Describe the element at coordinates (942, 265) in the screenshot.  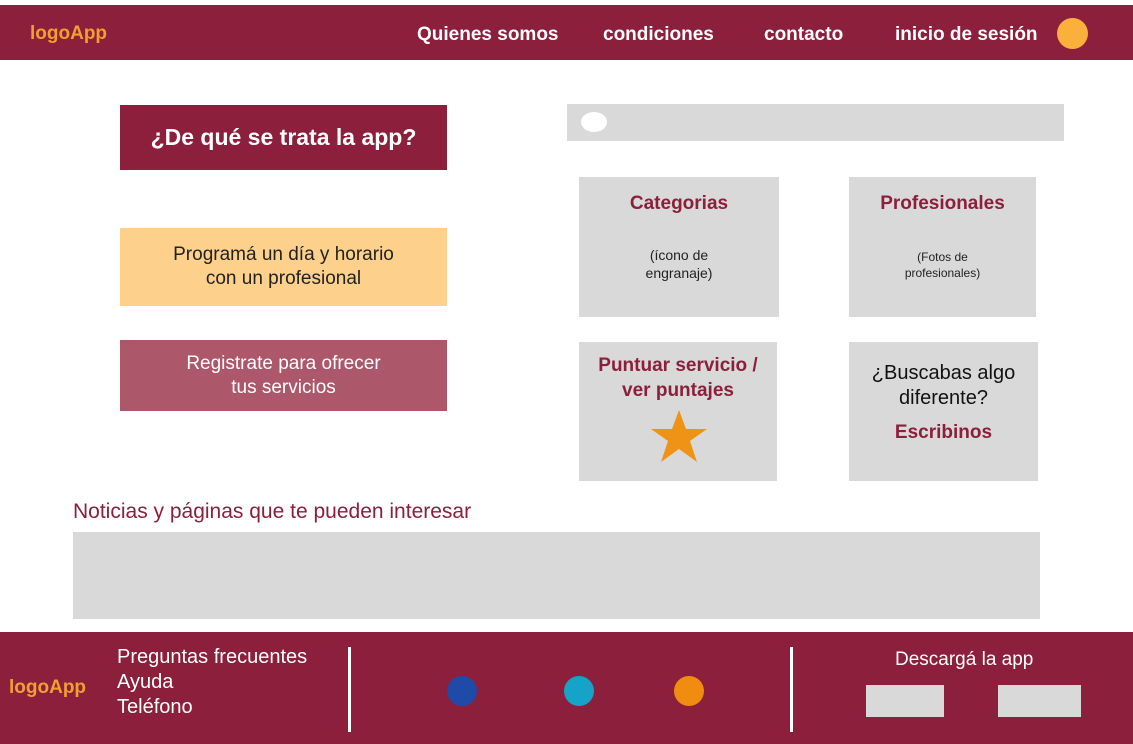
I see `tile-profesionales-sub: (Fotos de profesionales)` at that location.